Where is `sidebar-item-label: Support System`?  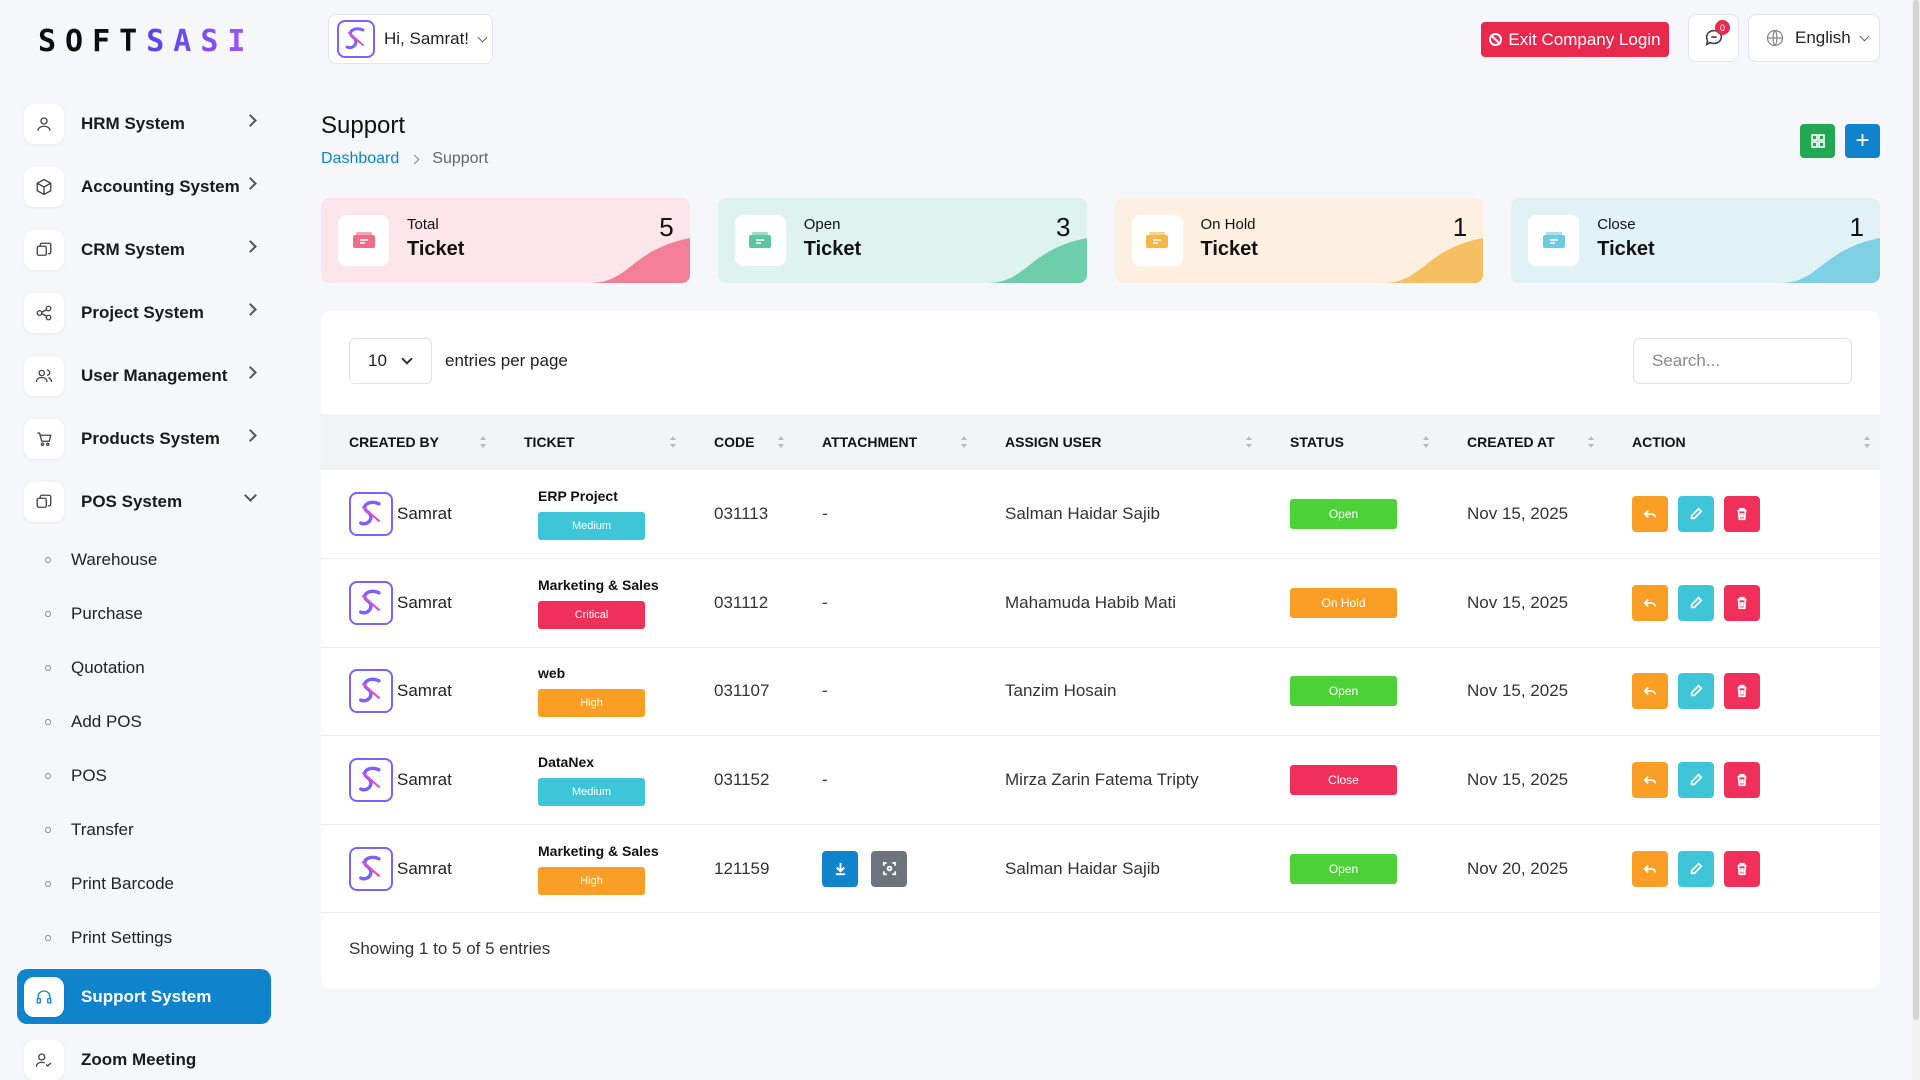 sidebar-item-label: Support System is located at coordinates (146, 996).